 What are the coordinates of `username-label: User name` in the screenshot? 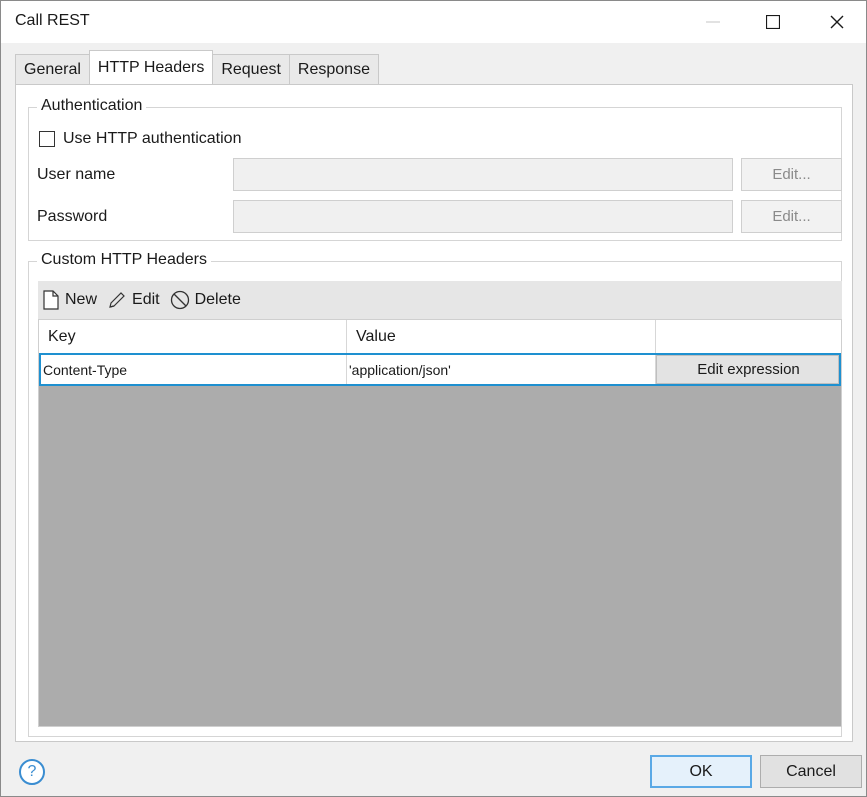 It's located at (76, 174).